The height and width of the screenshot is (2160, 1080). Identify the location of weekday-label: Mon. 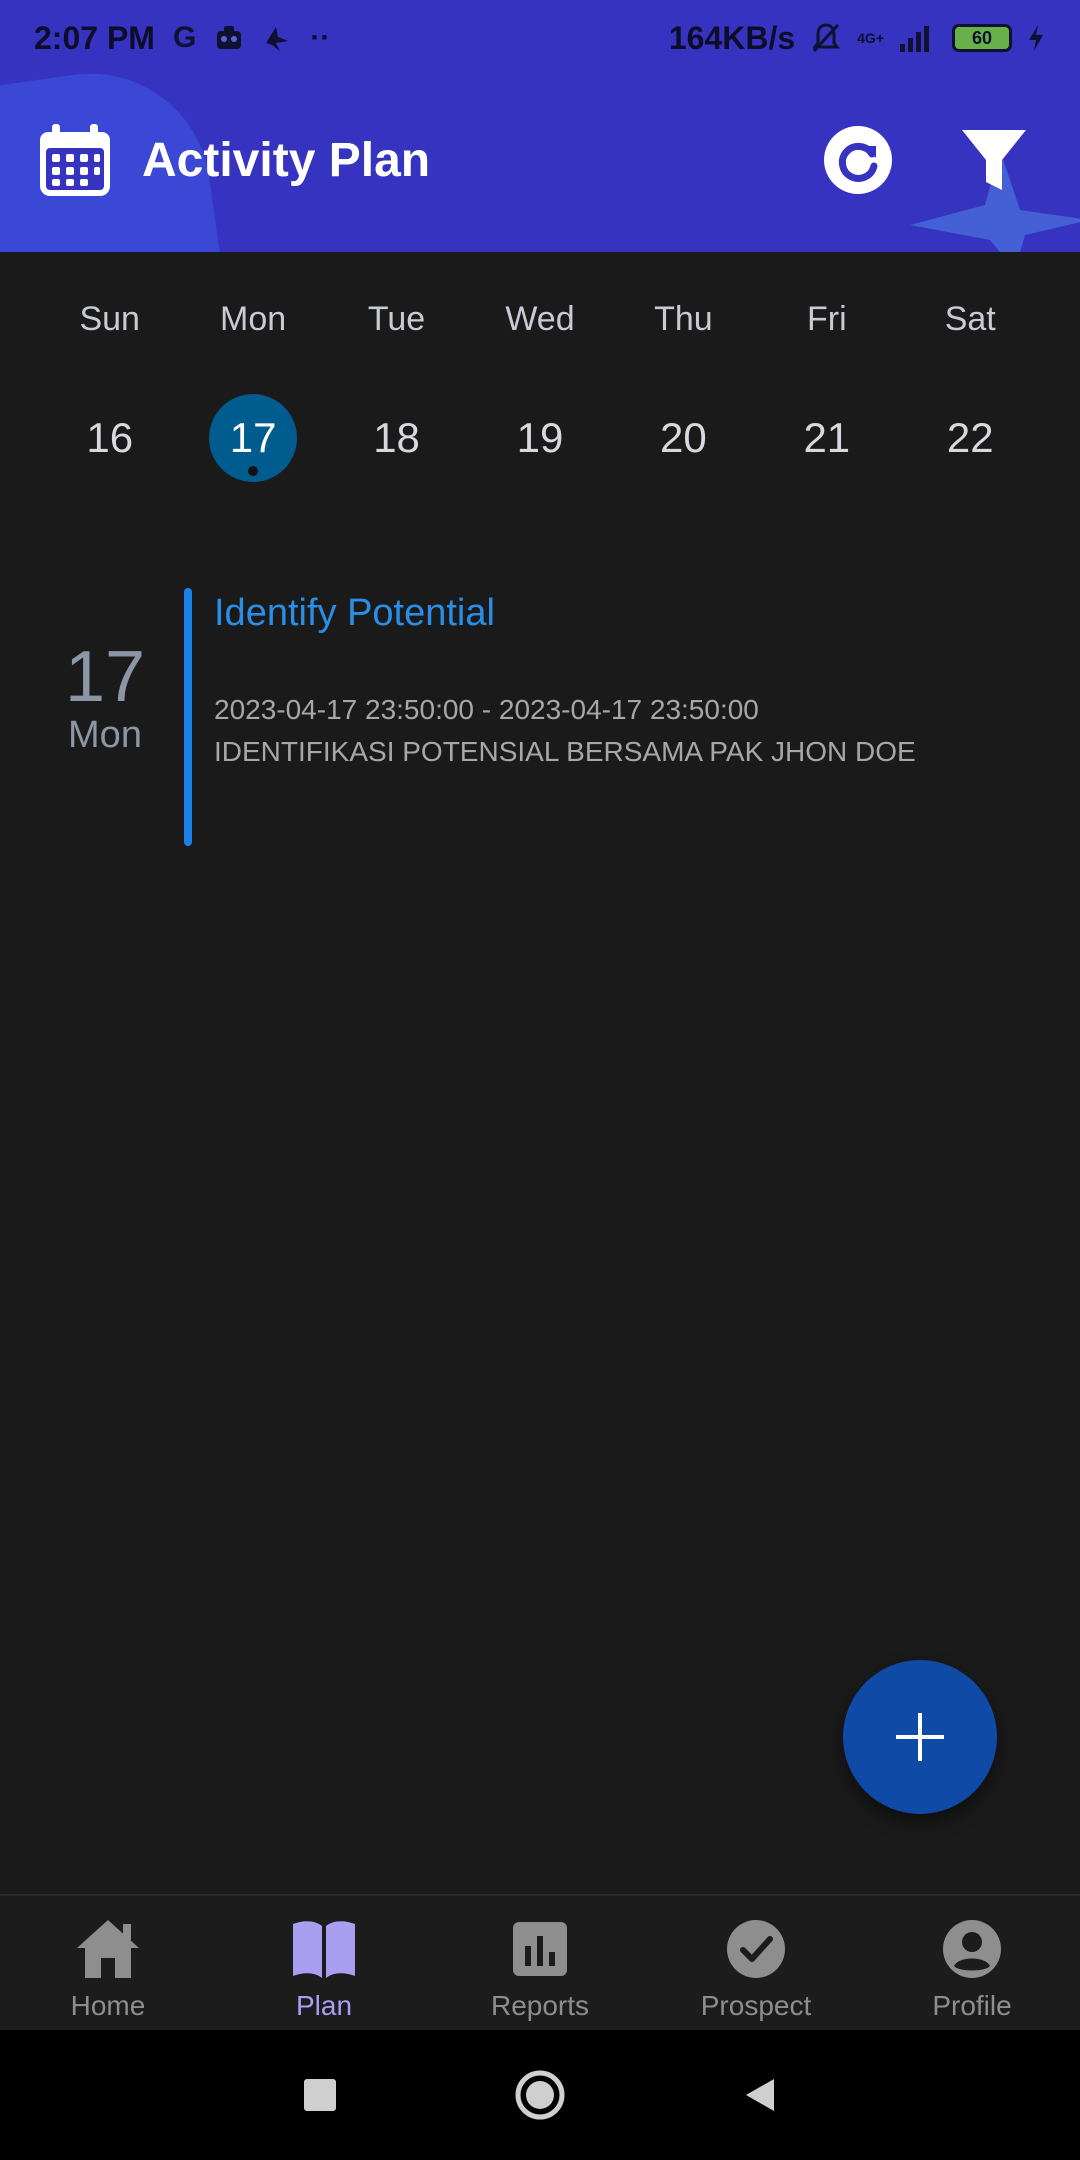
(253, 319).